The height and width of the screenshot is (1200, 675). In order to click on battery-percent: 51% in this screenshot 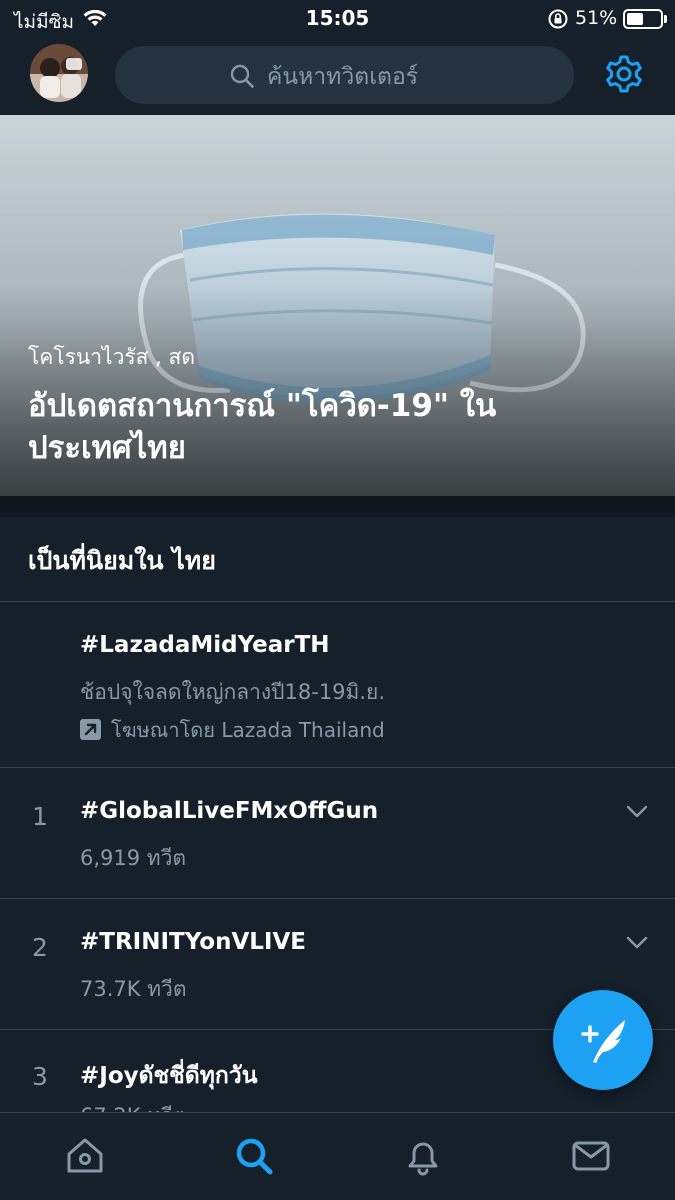, I will do `click(596, 18)`.